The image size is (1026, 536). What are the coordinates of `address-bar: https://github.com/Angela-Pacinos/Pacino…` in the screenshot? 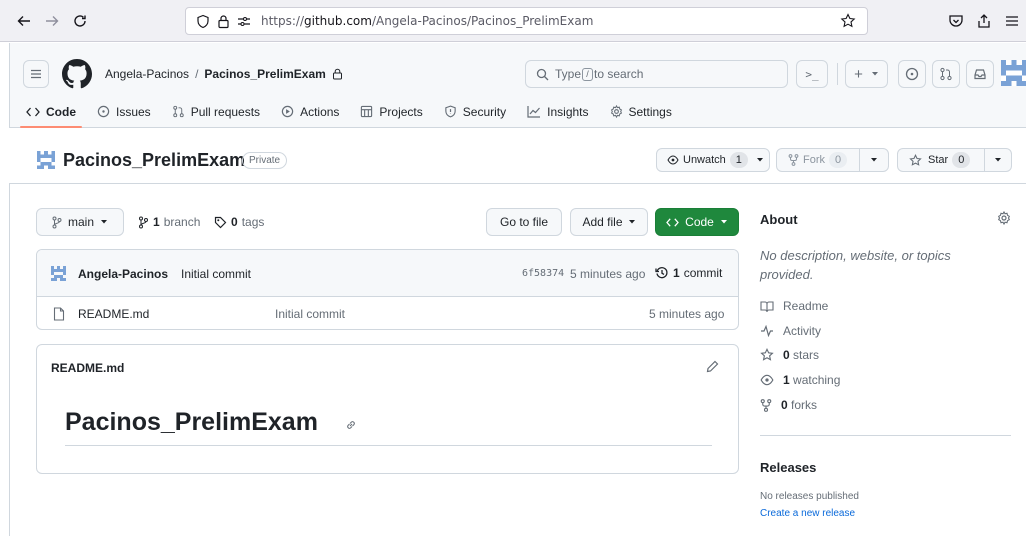 It's located at (526, 21).